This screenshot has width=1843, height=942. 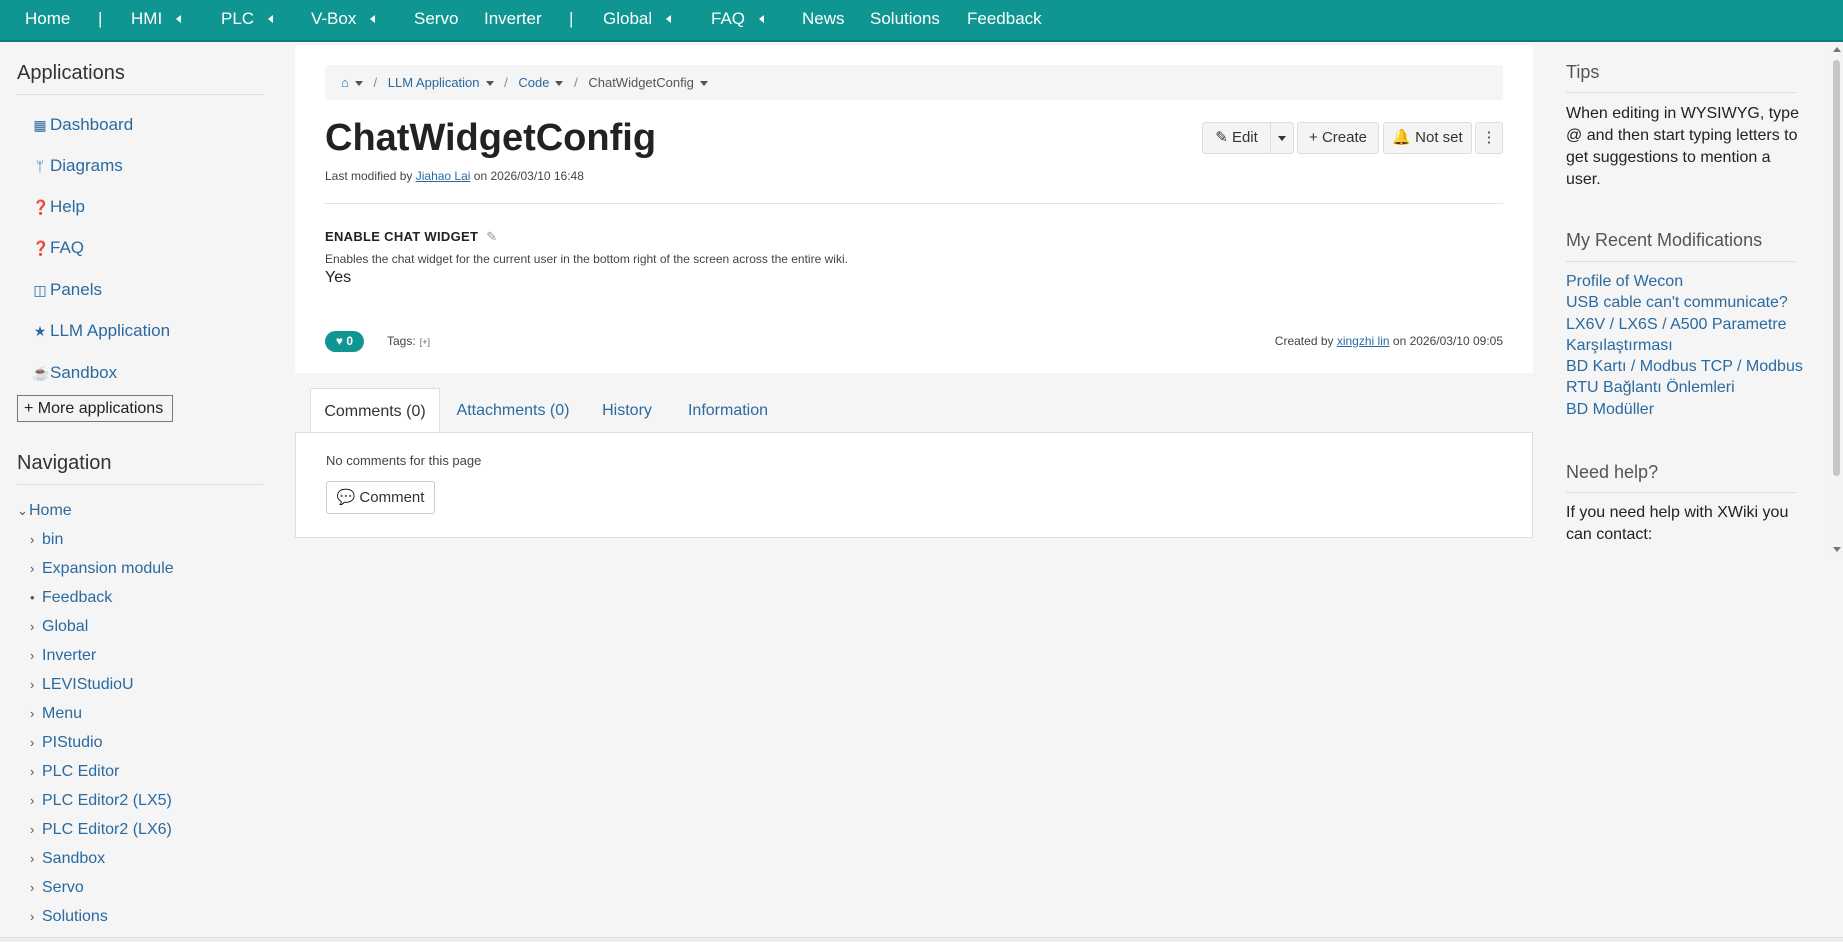 I want to click on tree-item-label: PLC Editor2 (LX5), so click(x=107, y=800).